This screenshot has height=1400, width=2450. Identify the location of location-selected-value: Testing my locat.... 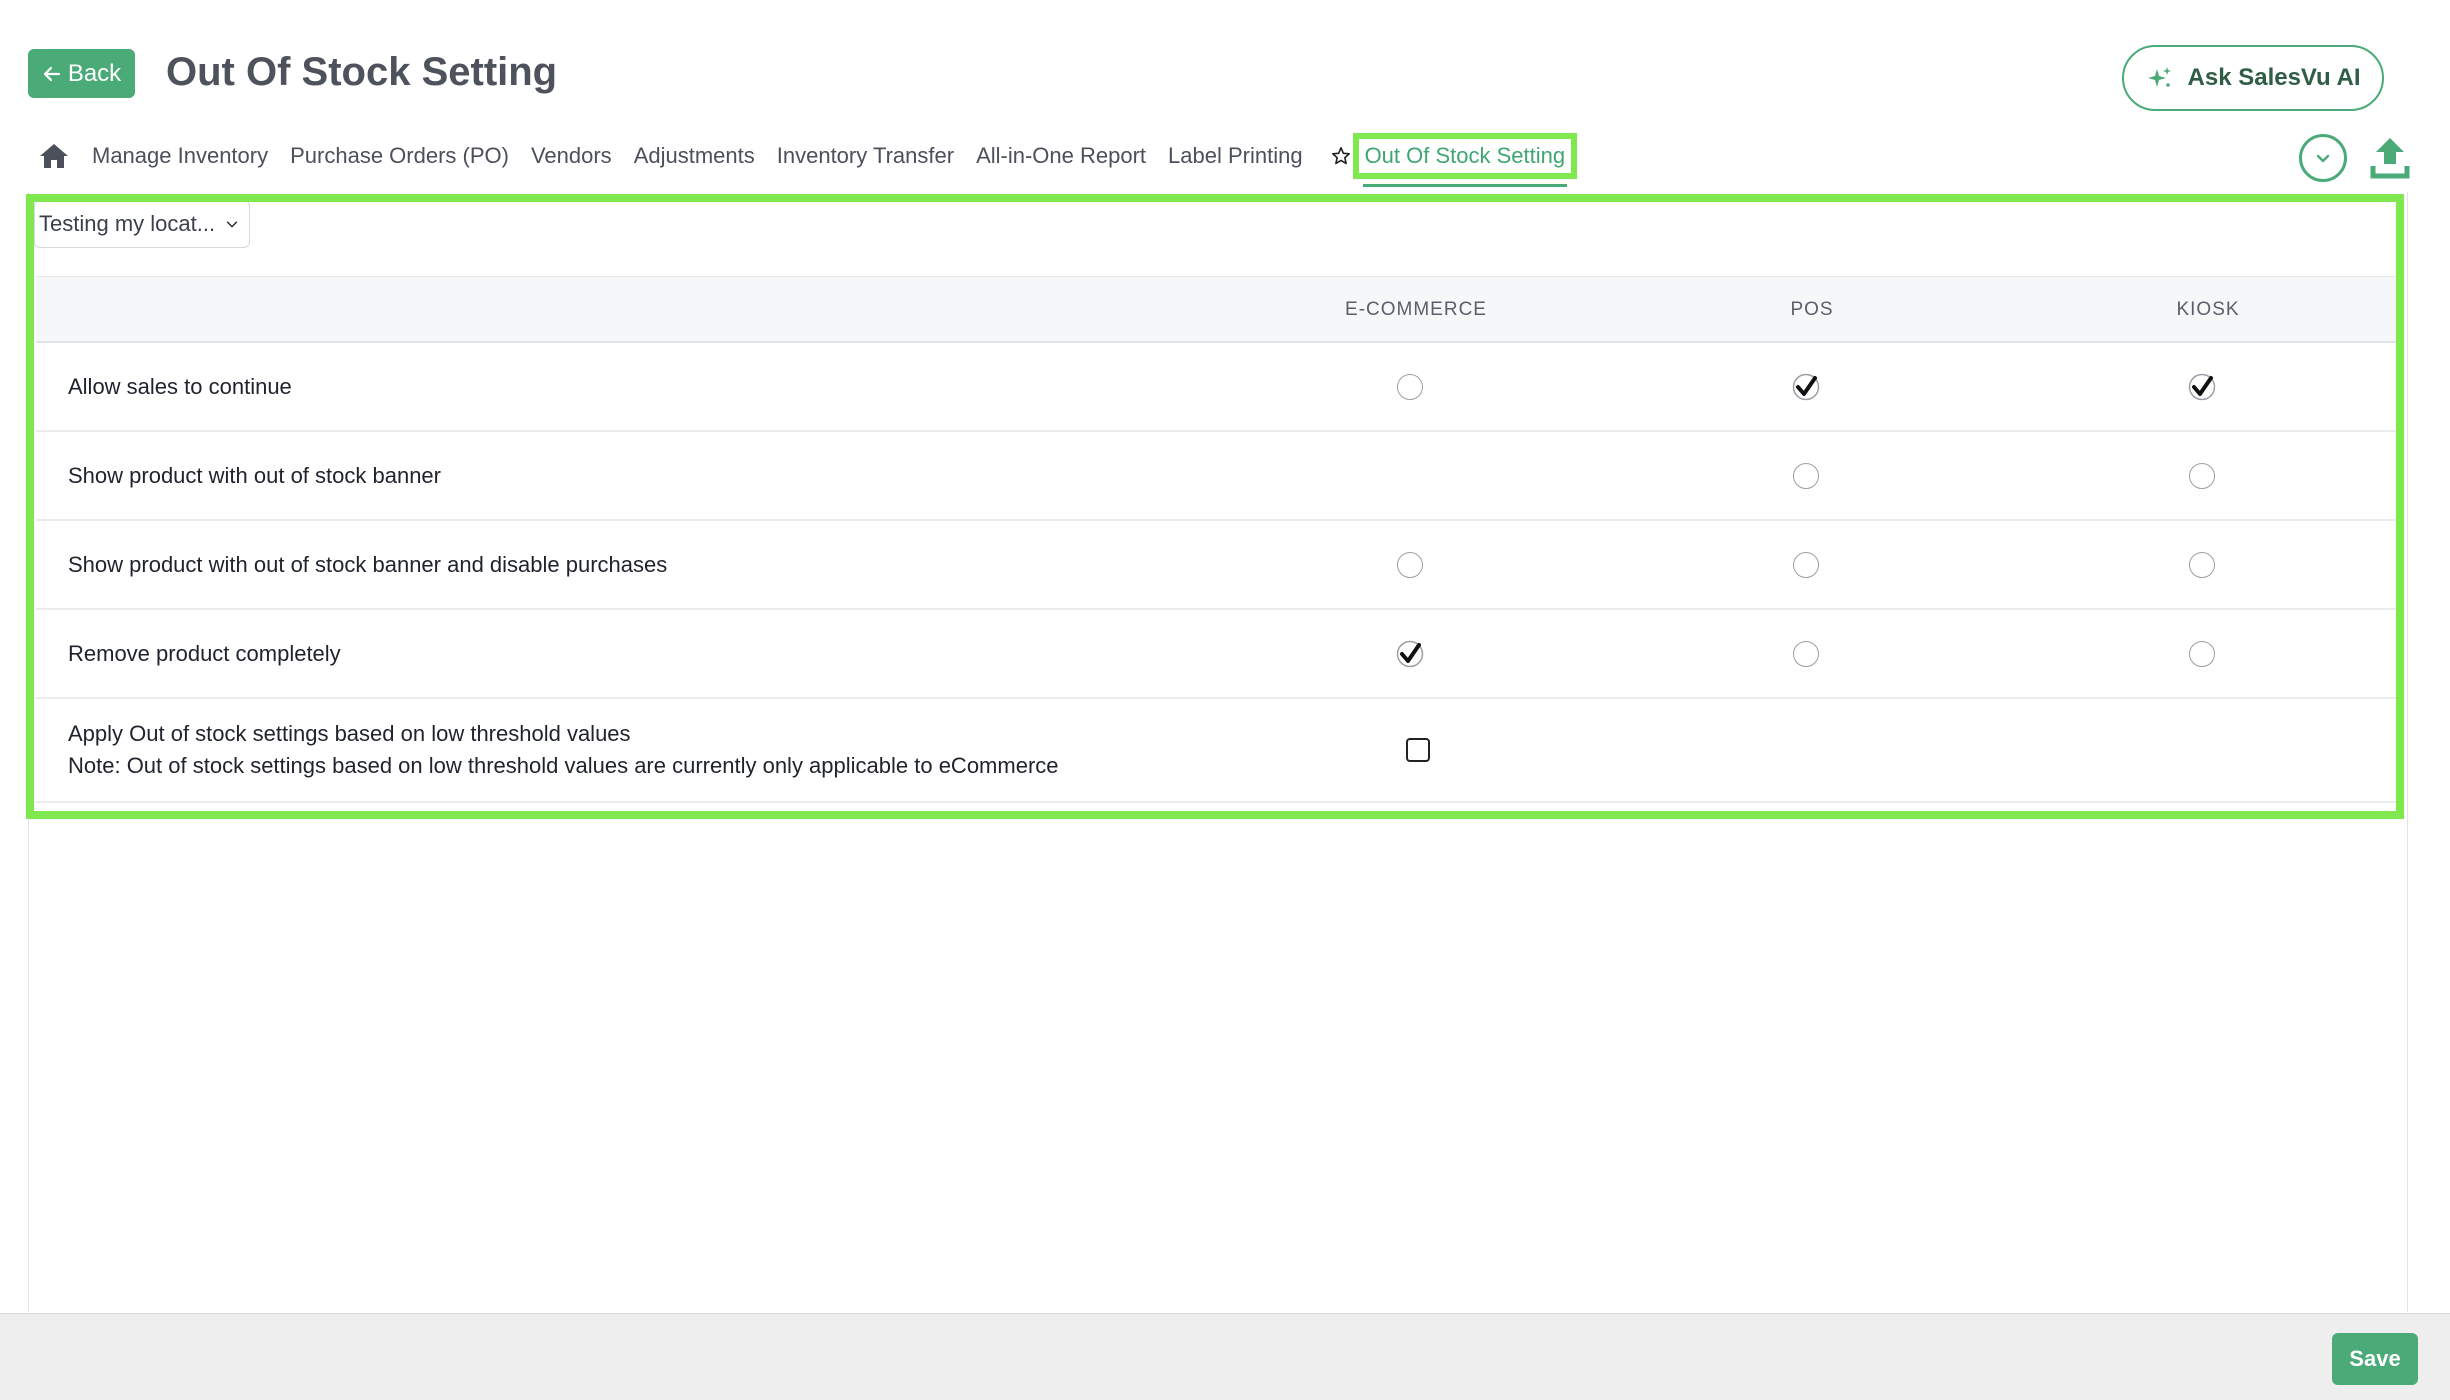
(127, 223).